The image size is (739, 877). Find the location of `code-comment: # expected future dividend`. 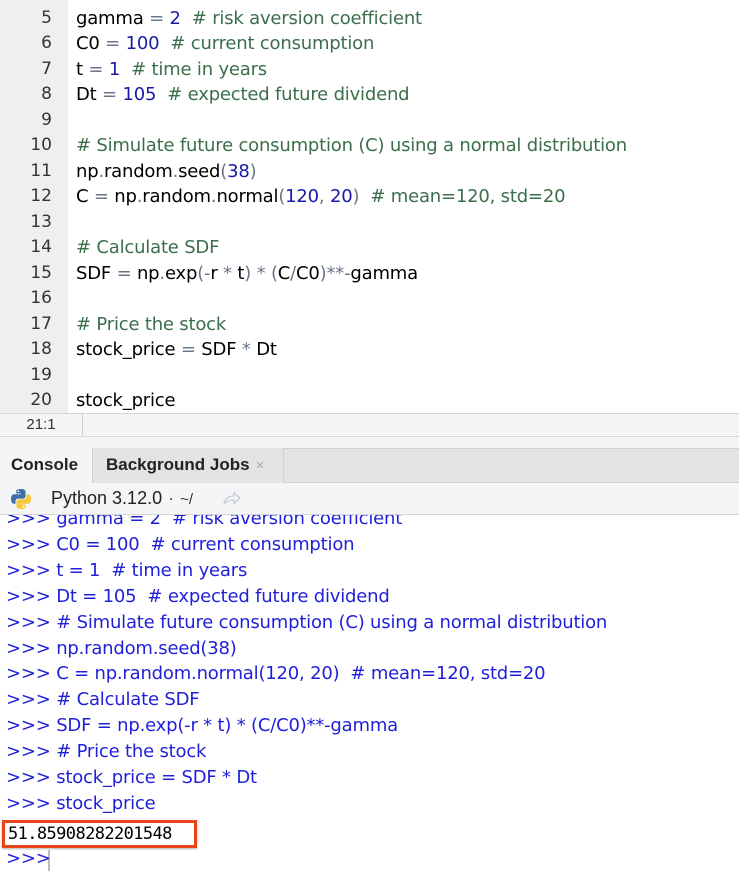

code-comment: # expected future dividend is located at coordinates (283, 94).